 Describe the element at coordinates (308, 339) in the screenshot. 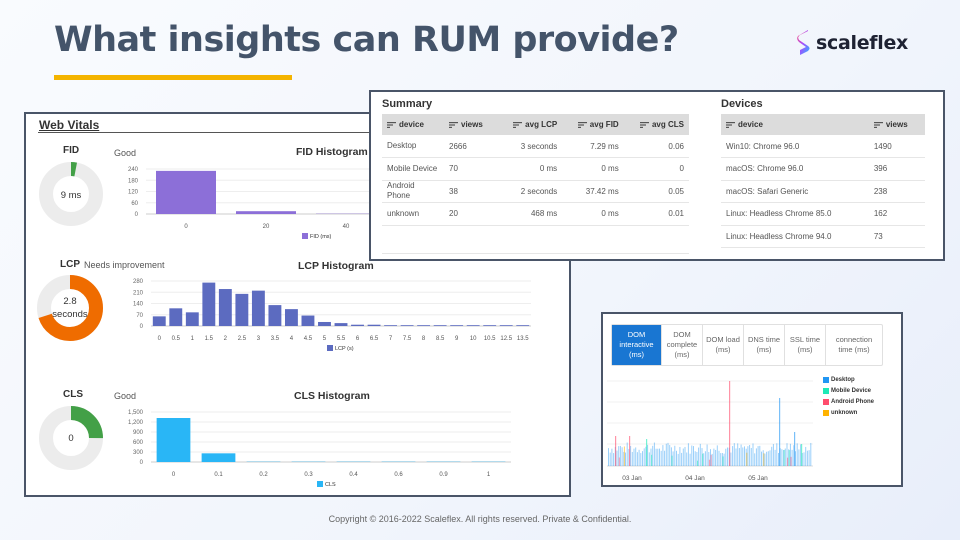

I see `x-tick-label: 4.5` at that location.